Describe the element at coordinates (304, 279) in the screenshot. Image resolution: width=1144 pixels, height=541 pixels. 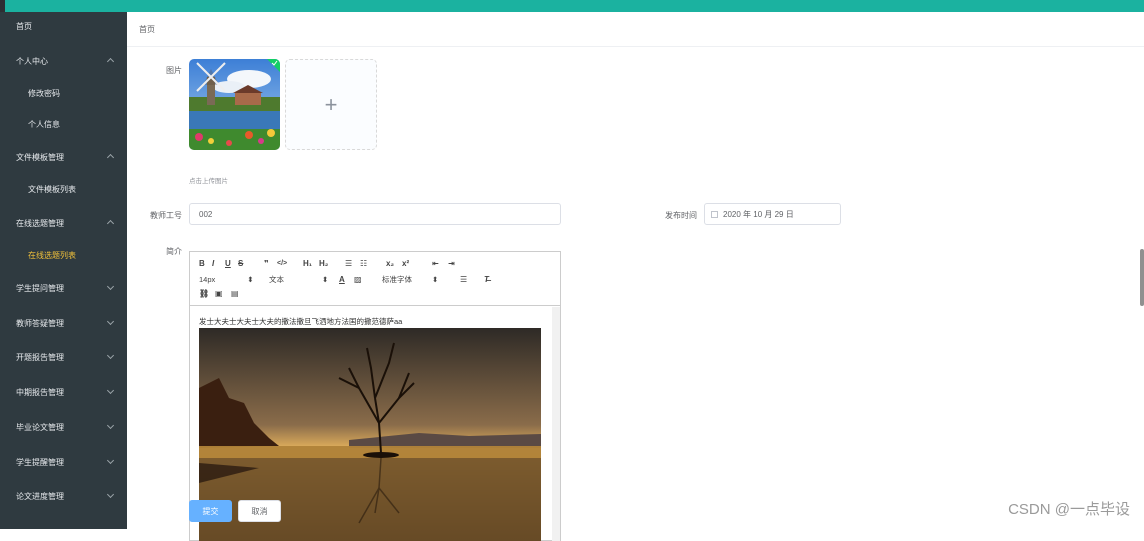
I see `text-type-select: 文本 ⬍` at that location.